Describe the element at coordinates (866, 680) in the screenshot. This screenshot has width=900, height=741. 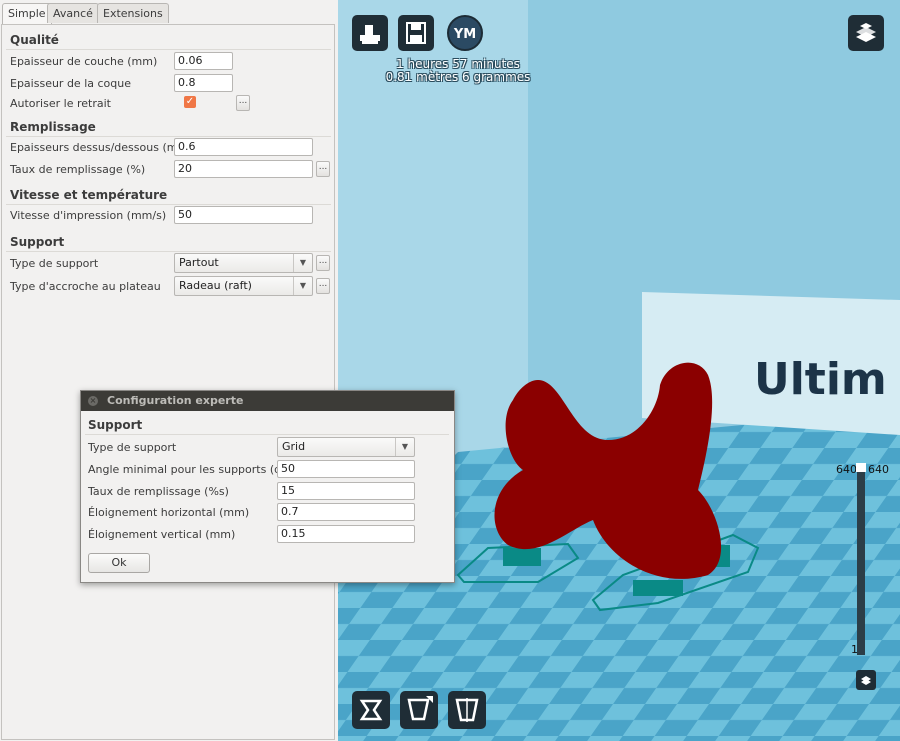
I see `layers-toggle-icon` at that location.